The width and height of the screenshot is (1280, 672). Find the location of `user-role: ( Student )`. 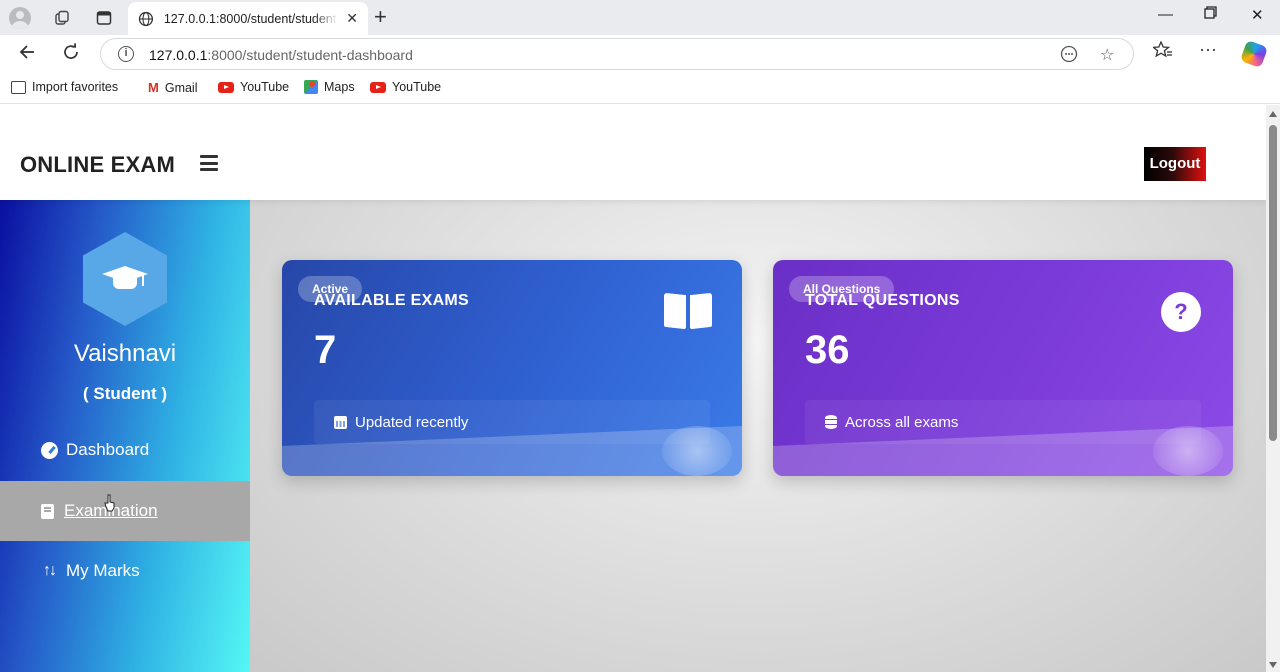

user-role: ( Student ) is located at coordinates (125, 393).